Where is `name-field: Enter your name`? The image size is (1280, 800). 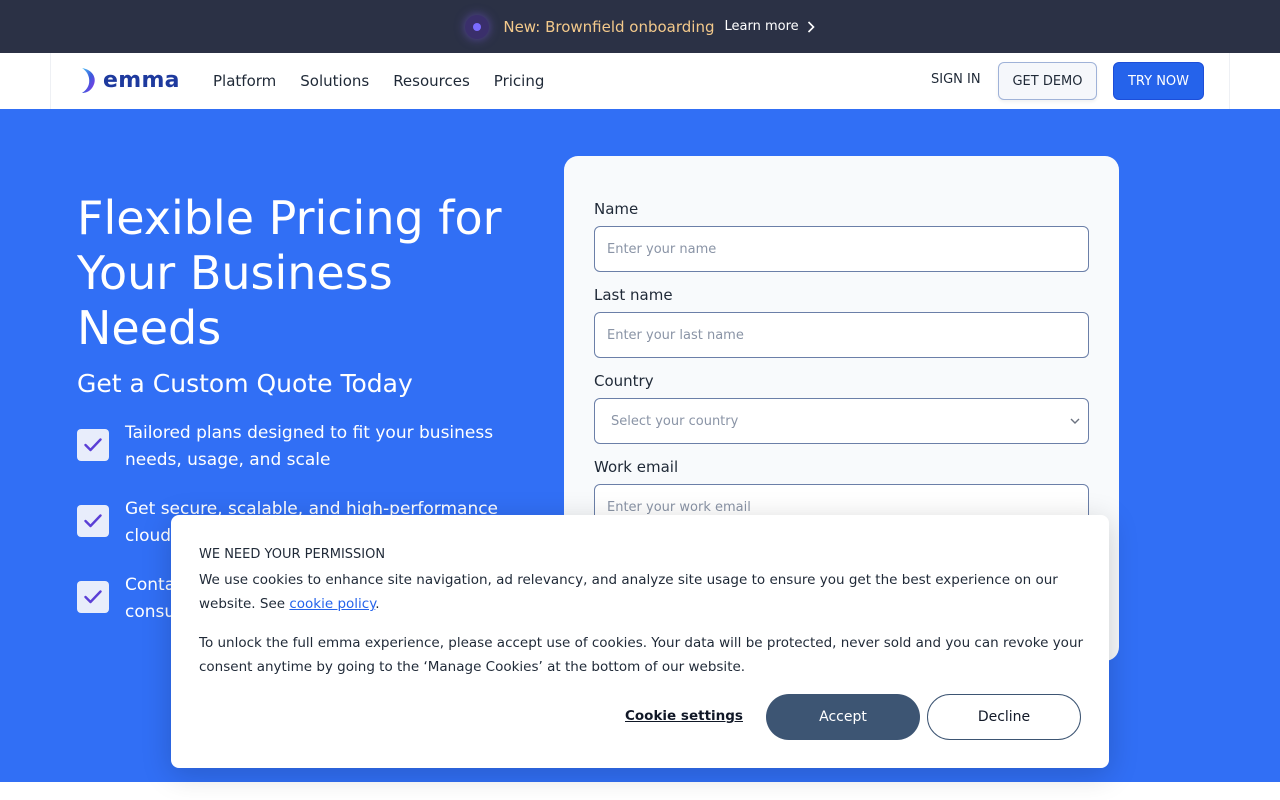 name-field: Enter your name is located at coordinates (841, 249).